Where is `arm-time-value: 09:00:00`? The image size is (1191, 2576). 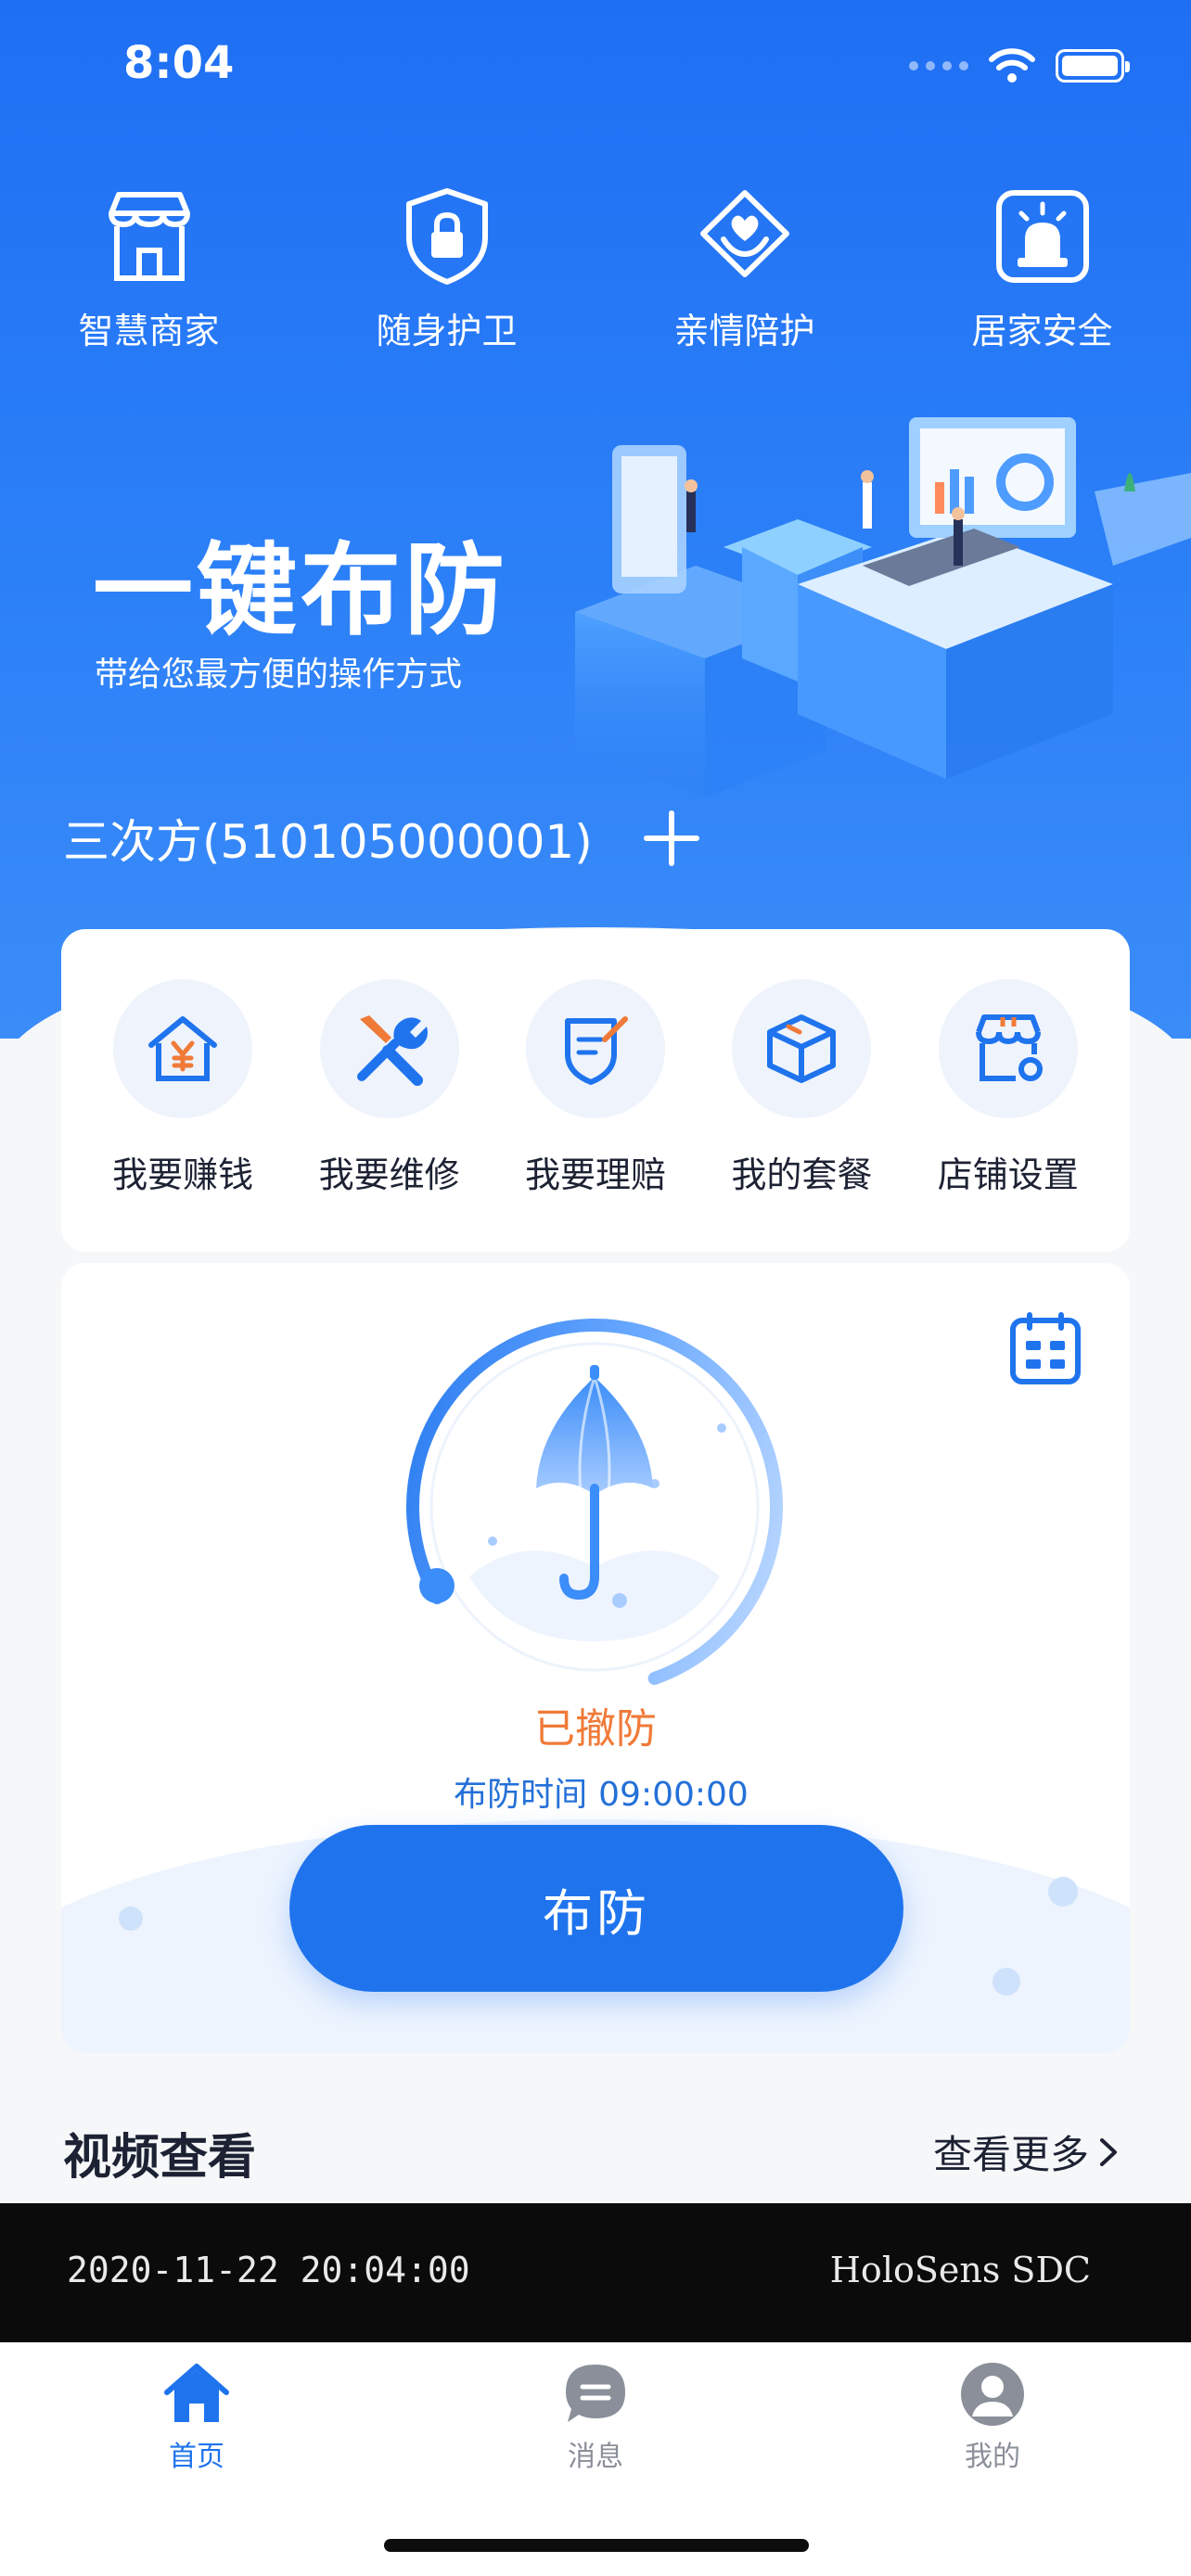 arm-time-value: 09:00:00 is located at coordinates (673, 1795).